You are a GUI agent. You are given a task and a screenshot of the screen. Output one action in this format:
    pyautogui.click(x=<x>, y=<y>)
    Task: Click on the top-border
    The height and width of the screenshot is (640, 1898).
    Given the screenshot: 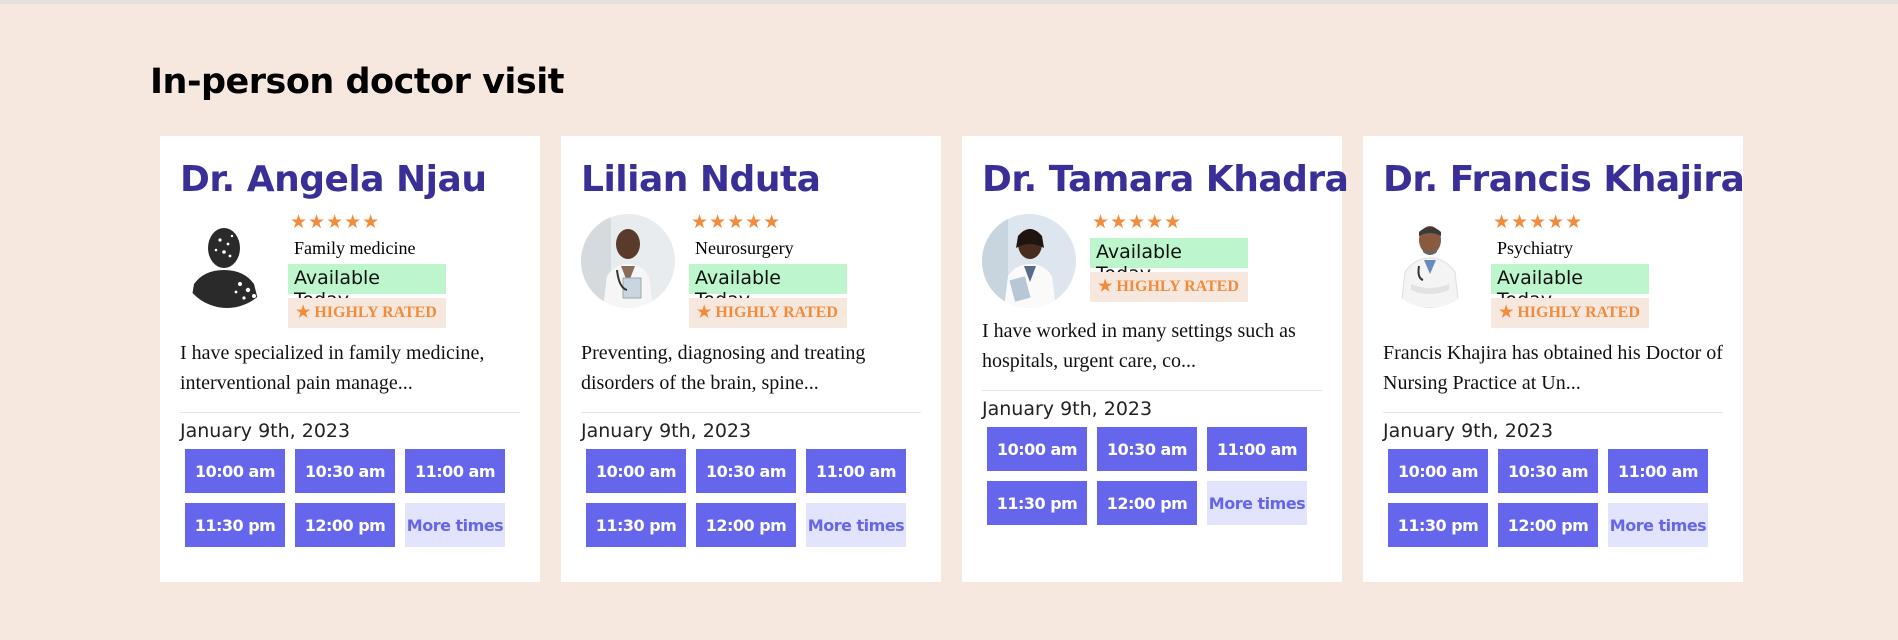 What is the action you would take?
    pyautogui.click(x=949, y=2)
    